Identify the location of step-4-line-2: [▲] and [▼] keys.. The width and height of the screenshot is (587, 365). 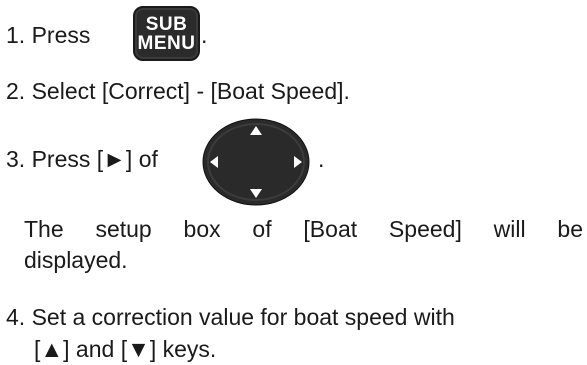
(125, 349).